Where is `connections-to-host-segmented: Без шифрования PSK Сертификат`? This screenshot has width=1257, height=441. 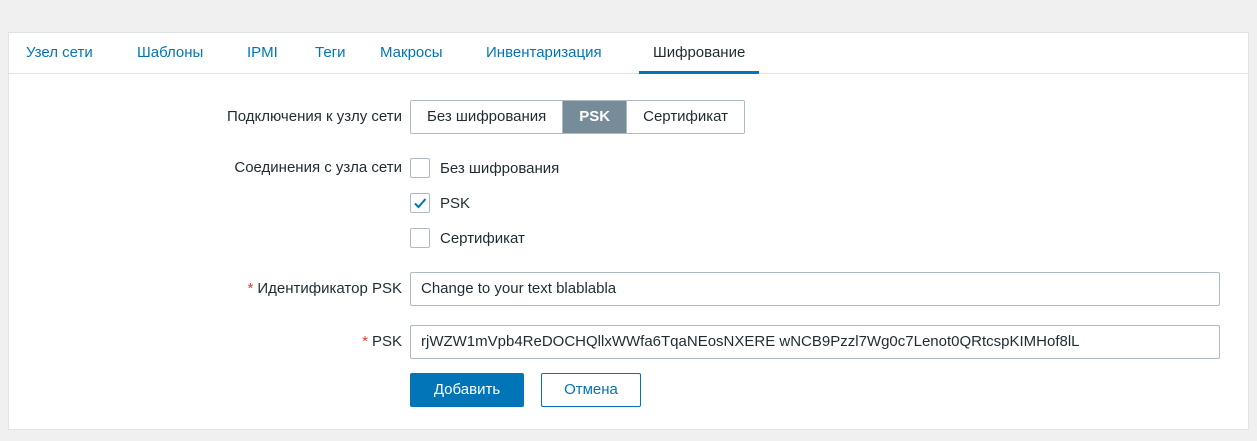
connections-to-host-segmented: Без шифрования PSK Сертификат is located at coordinates (578, 117).